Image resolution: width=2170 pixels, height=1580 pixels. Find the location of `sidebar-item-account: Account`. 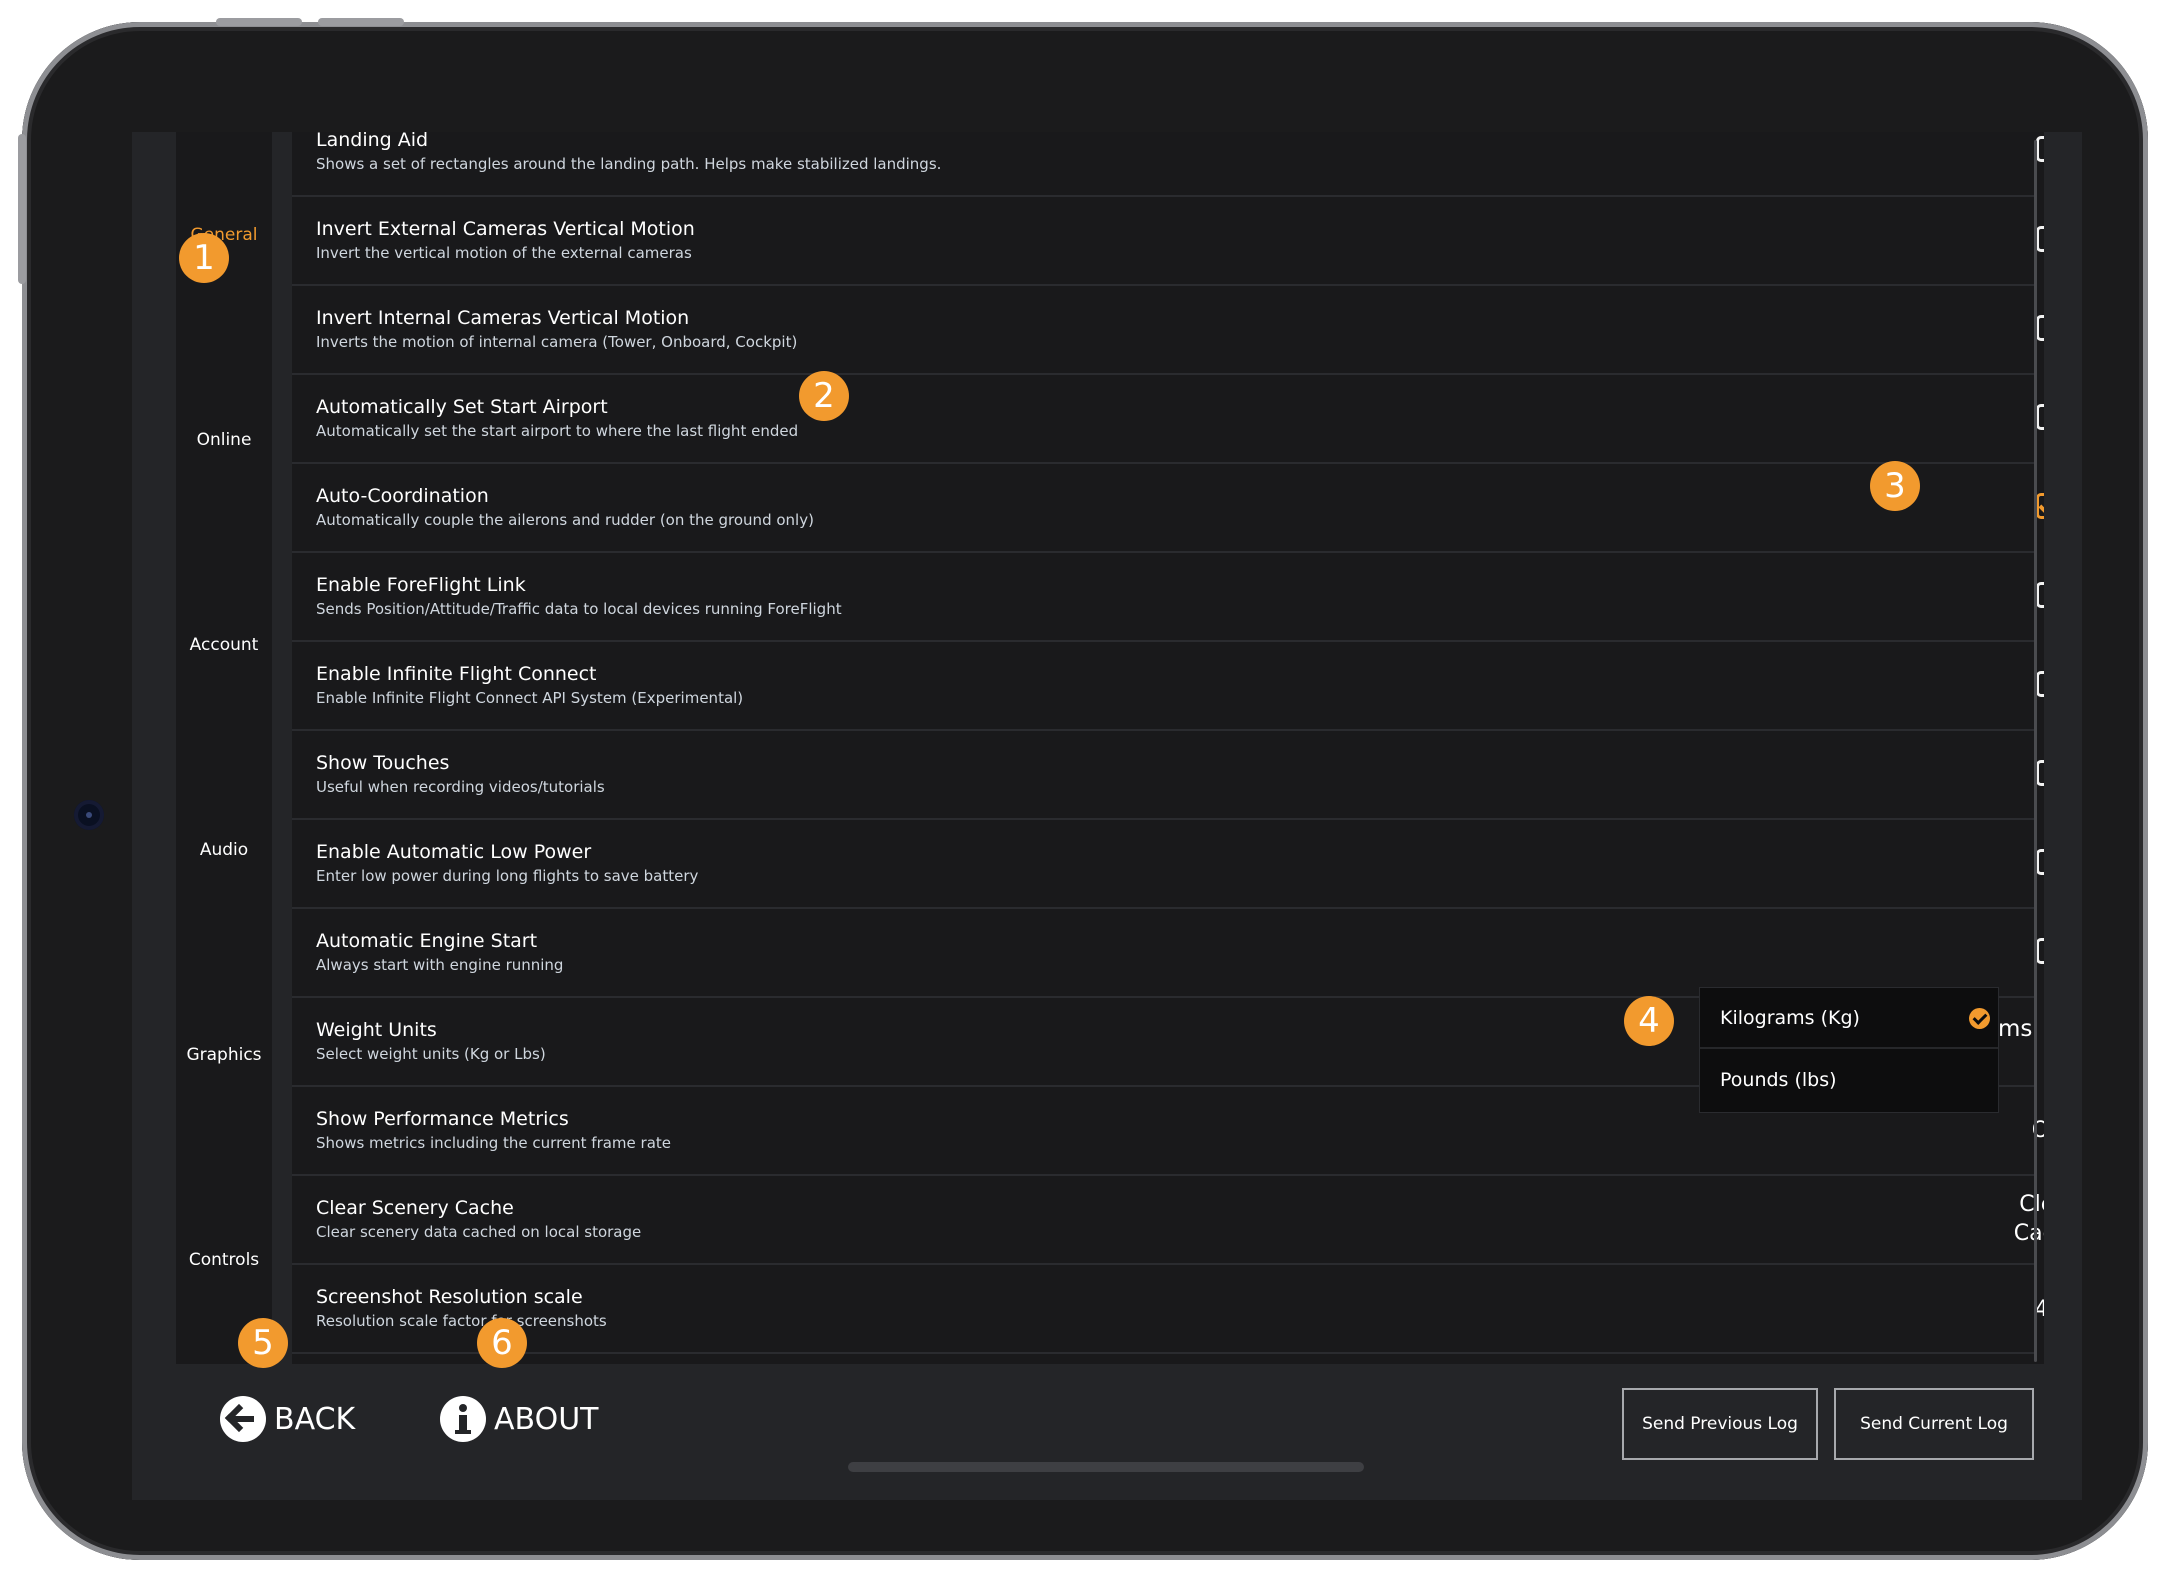

sidebar-item-account: Account is located at coordinates (224, 644).